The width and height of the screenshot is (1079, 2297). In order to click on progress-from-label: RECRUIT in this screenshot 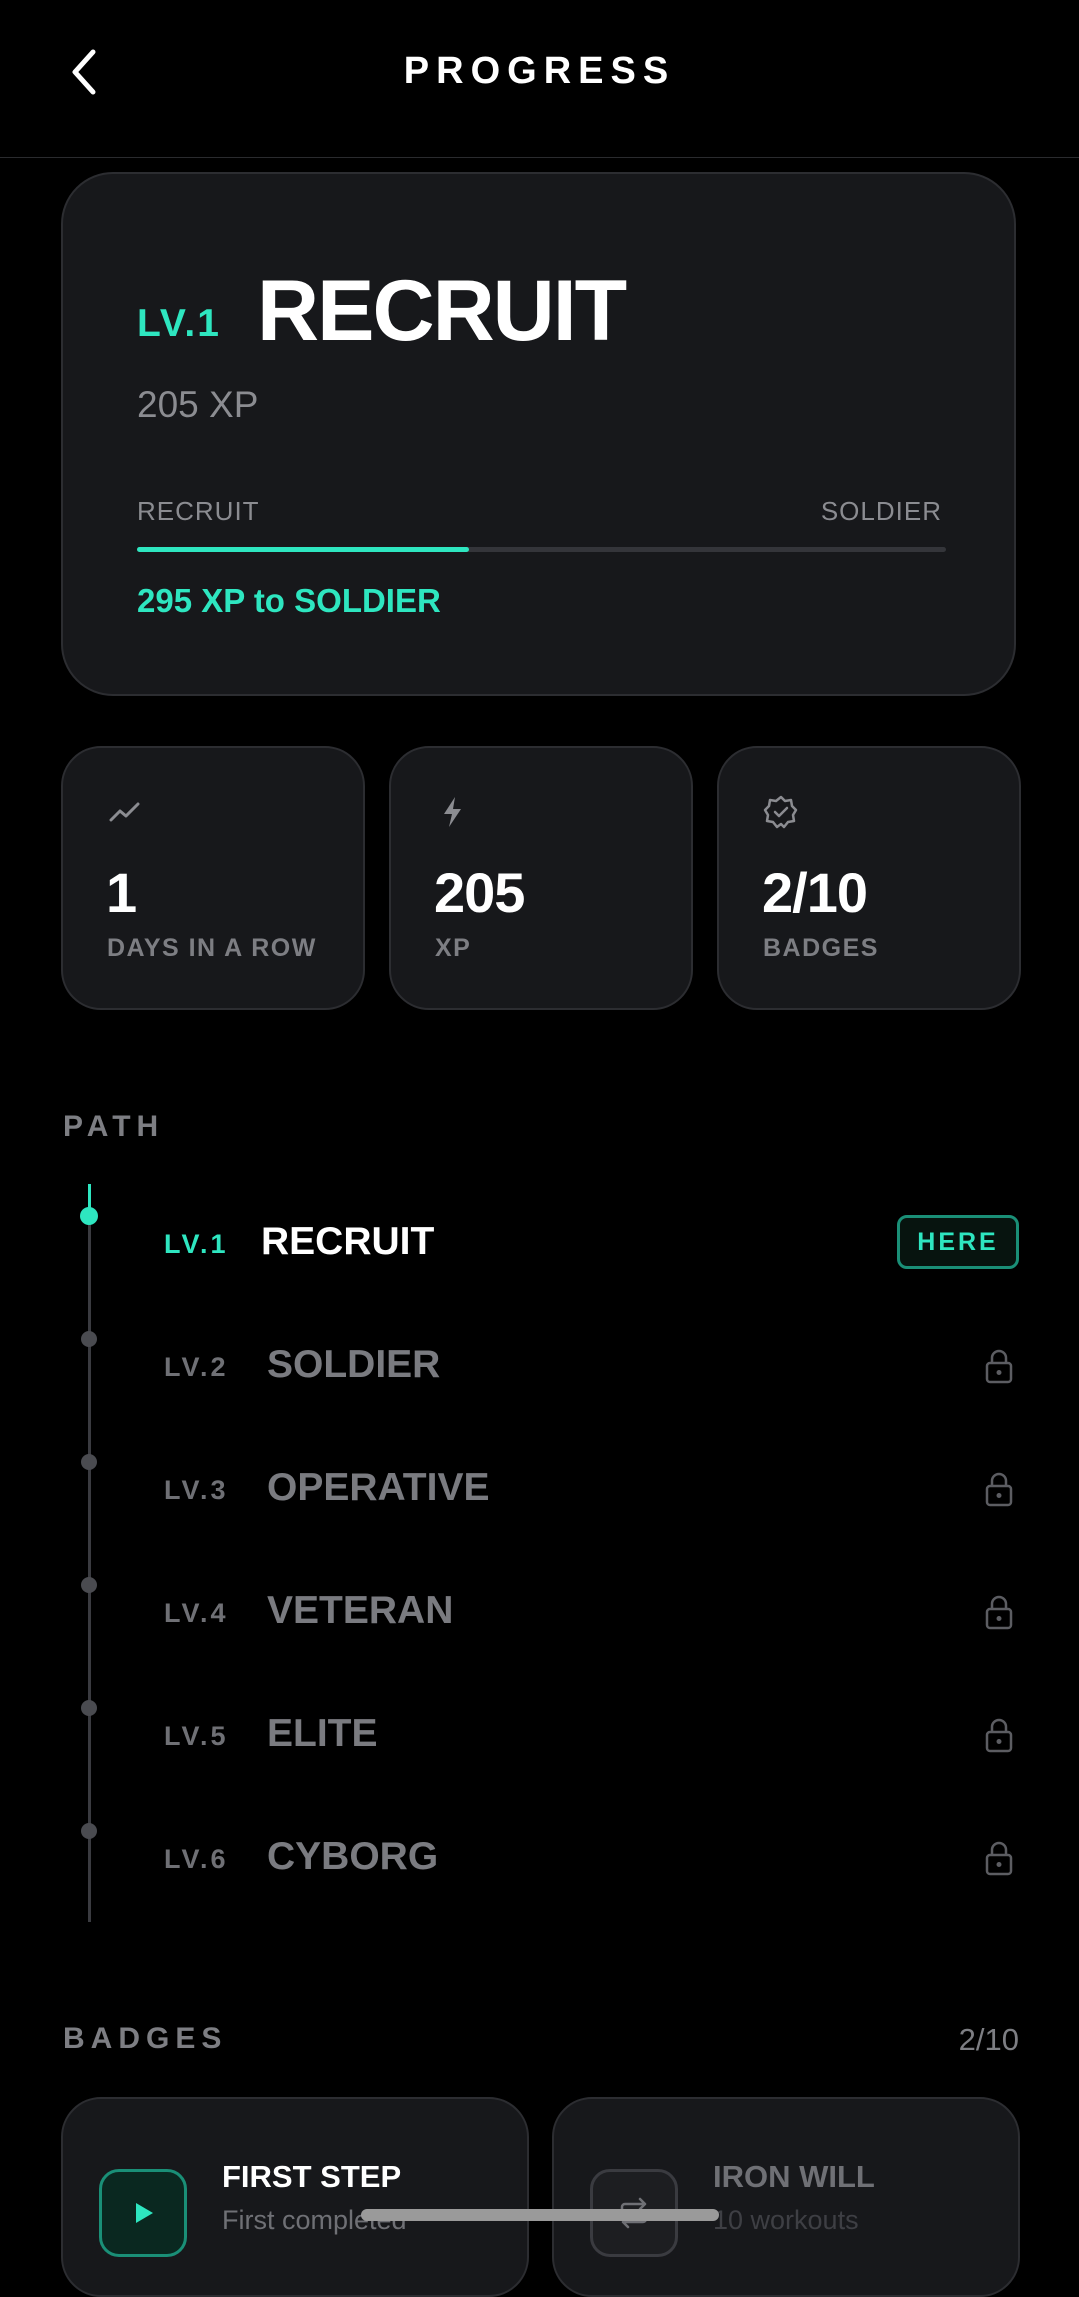, I will do `click(198, 511)`.